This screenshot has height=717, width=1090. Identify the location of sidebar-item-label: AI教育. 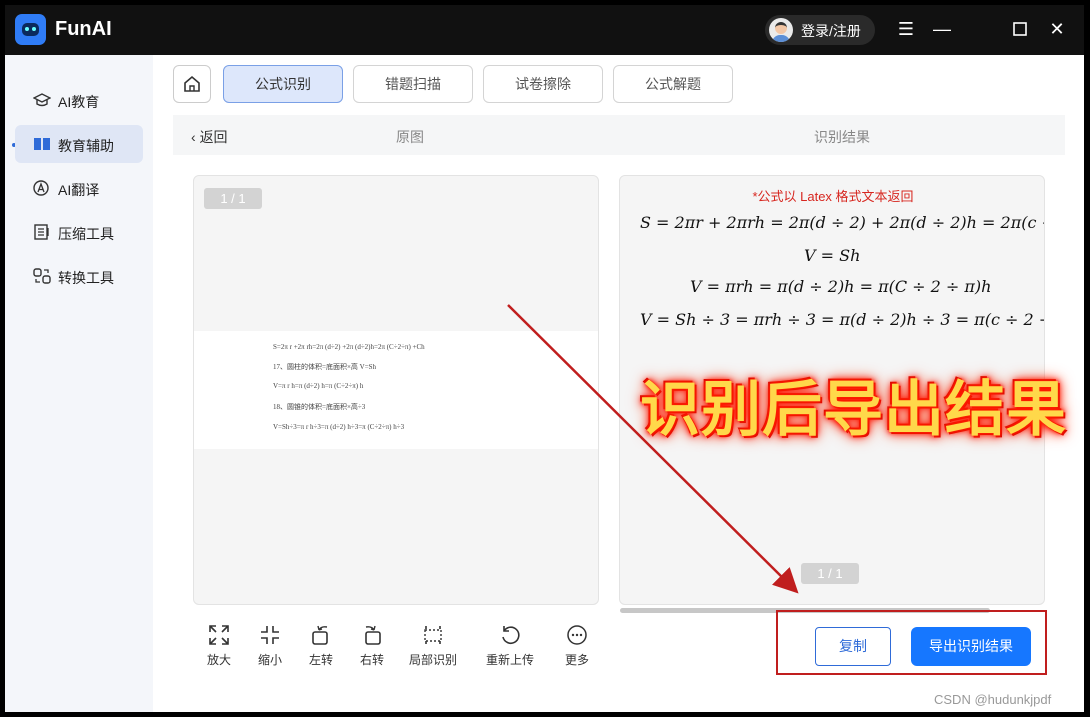
(79, 102).